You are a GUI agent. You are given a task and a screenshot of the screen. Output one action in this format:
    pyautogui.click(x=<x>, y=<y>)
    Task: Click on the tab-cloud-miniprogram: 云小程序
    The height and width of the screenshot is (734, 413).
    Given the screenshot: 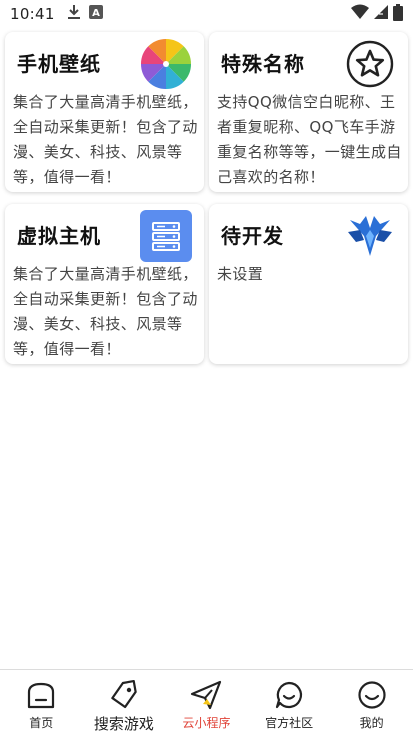 What is the action you would take?
    pyautogui.click(x=206, y=702)
    